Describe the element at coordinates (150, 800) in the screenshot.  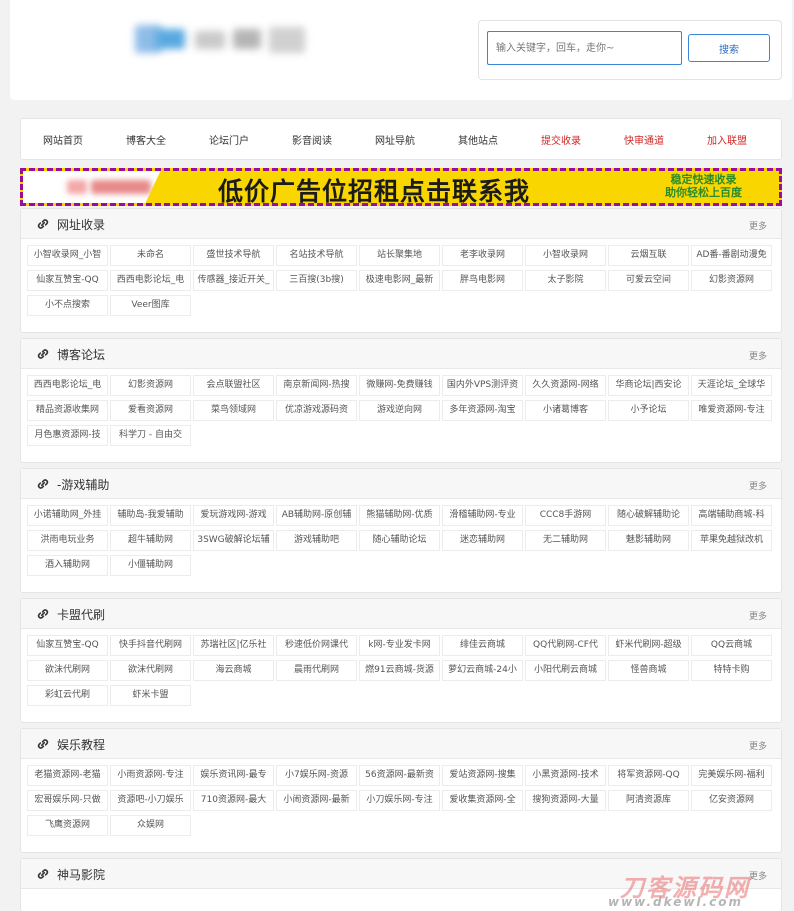
I see `site-link: 资源吧-小刀娱乐` at that location.